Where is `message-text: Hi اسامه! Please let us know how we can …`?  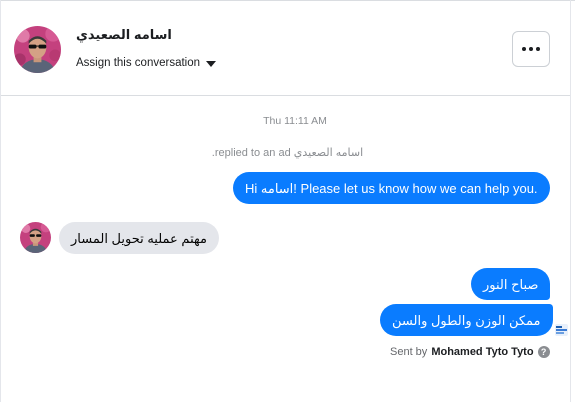
message-text: Hi اسامه! Please let us know how we can … is located at coordinates (391, 188).